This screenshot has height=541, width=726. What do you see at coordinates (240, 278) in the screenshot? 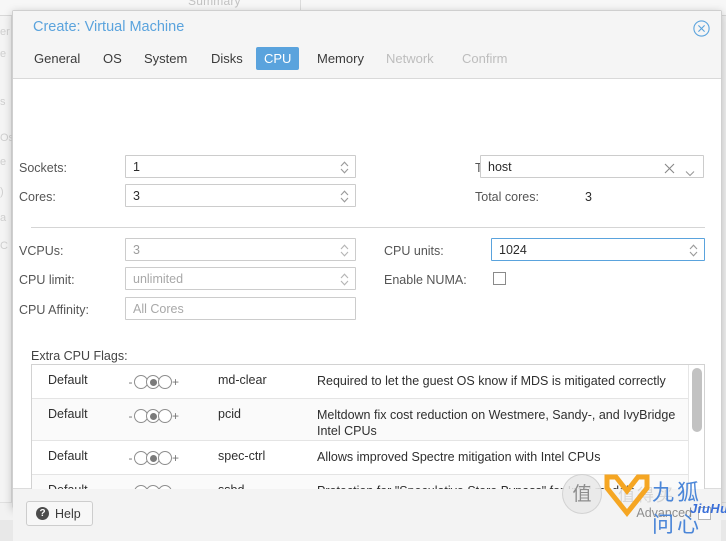
I see `cpu-limit-input: unlimited` at bounding box center [240, 278].